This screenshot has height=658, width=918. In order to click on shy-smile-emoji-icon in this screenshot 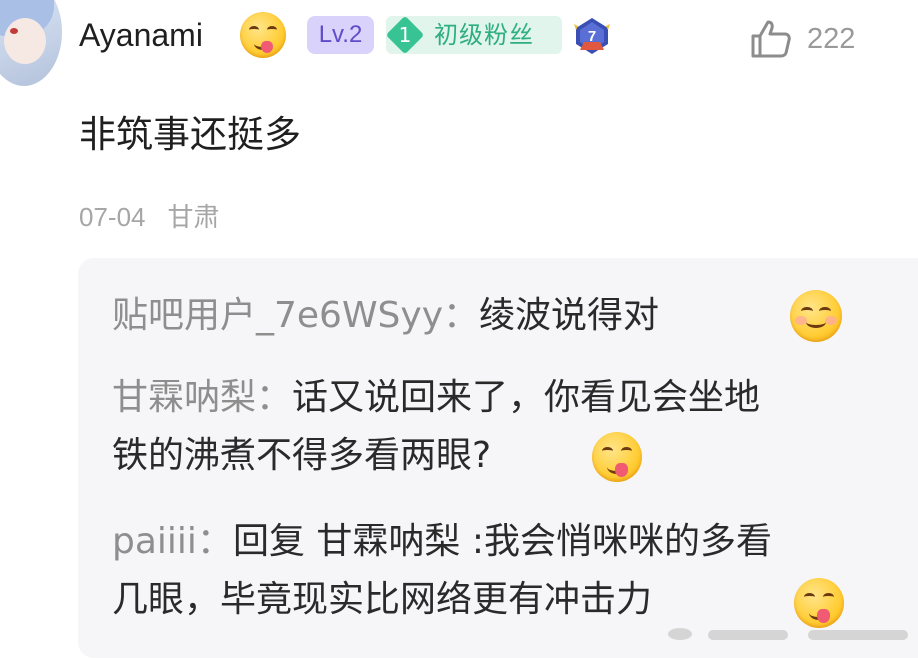, I will do `click(816, 316)`.